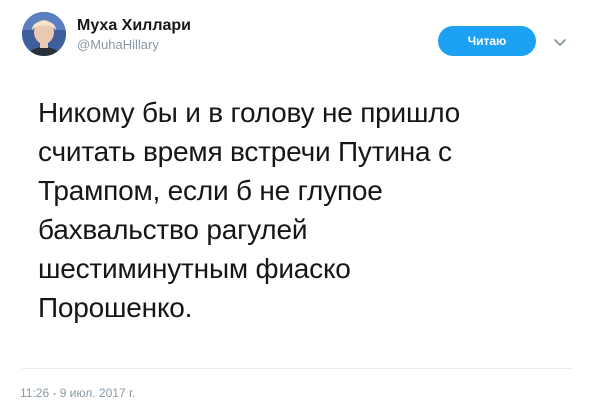  Describe the element at coordinates (134, 45) in the screenshot. I see `author-handle: @MuhaHillary` at that location.